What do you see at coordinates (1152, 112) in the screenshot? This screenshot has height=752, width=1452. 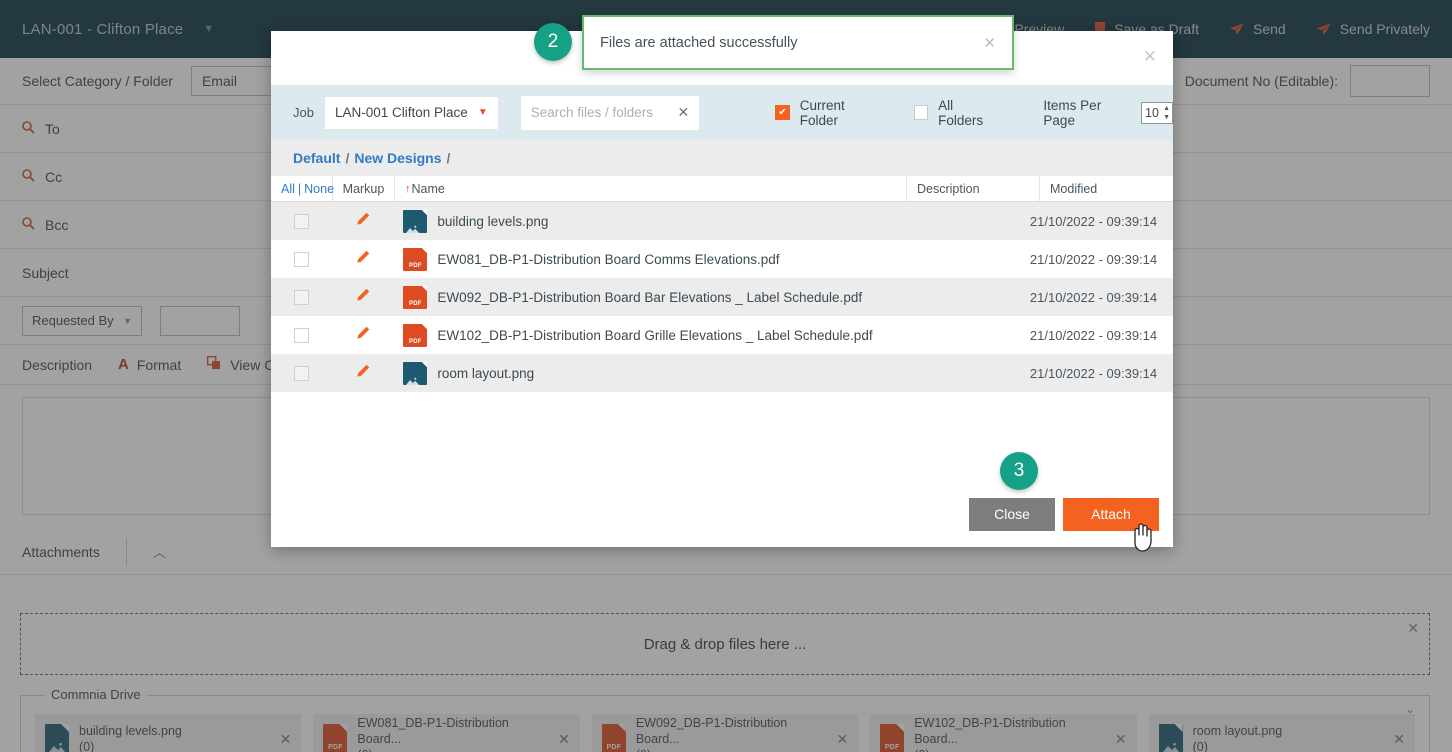 I see `items-per-page-value: 10` at bounding box center [1152, 112].